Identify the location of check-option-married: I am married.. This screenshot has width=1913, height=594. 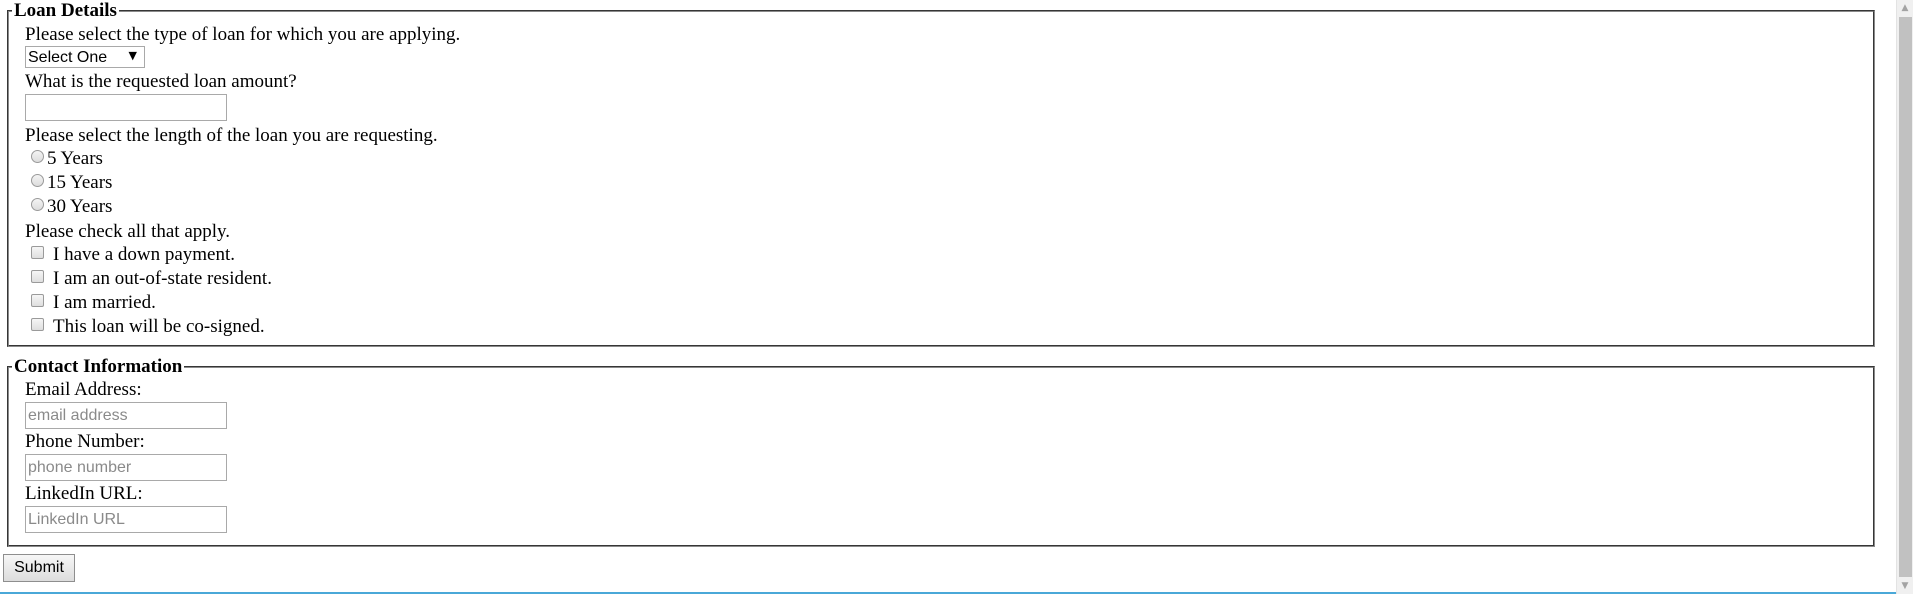
(949, 303).